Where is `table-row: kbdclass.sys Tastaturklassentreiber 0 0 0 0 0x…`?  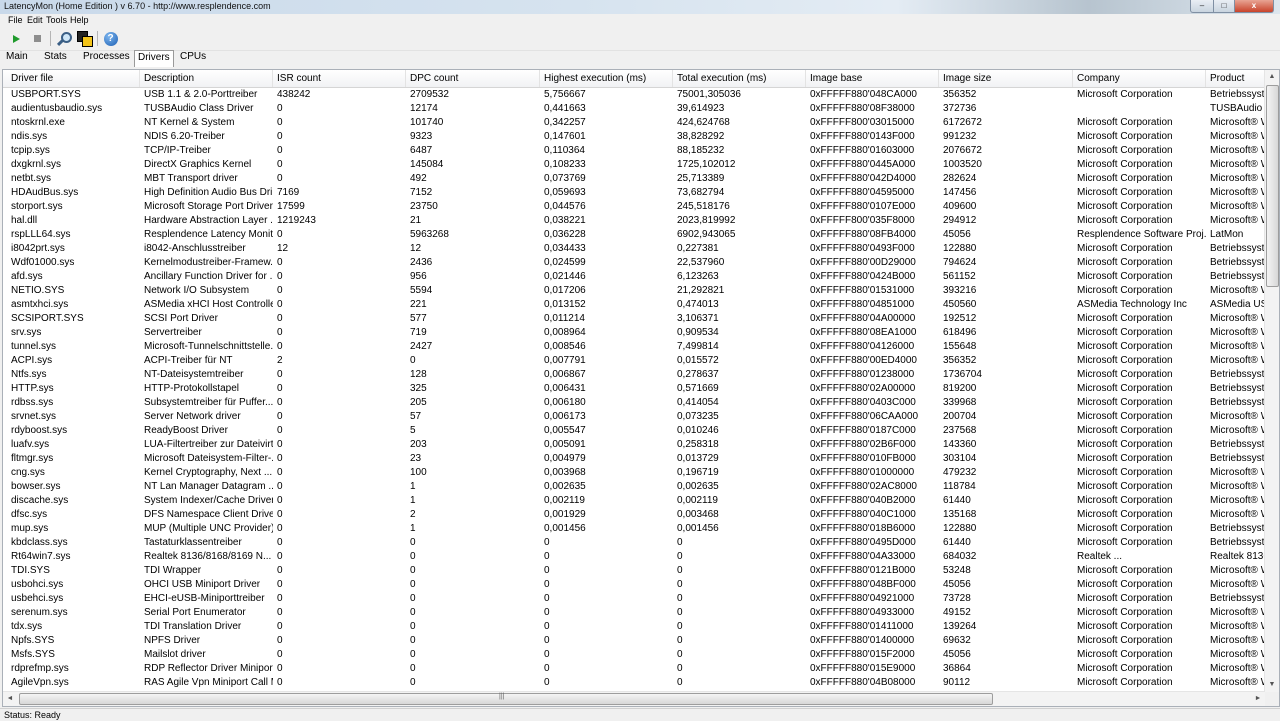
table-row: kbdclass.sys Tastaturklassentreiber 0 0 0 0 0x… is located at coordinates (634, 543).